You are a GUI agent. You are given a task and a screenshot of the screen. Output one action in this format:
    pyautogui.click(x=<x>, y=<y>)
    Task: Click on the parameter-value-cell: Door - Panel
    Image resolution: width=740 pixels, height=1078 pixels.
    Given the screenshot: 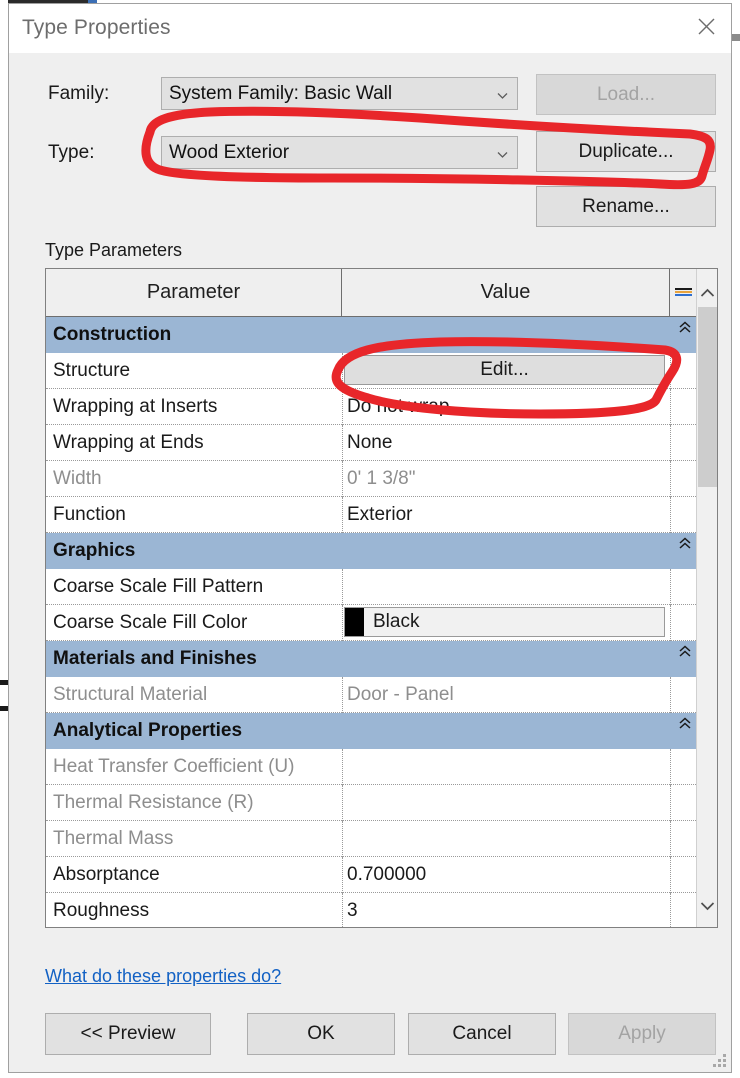 What is the action you would take?
    pyautogui.click(x=506, y=695)
    